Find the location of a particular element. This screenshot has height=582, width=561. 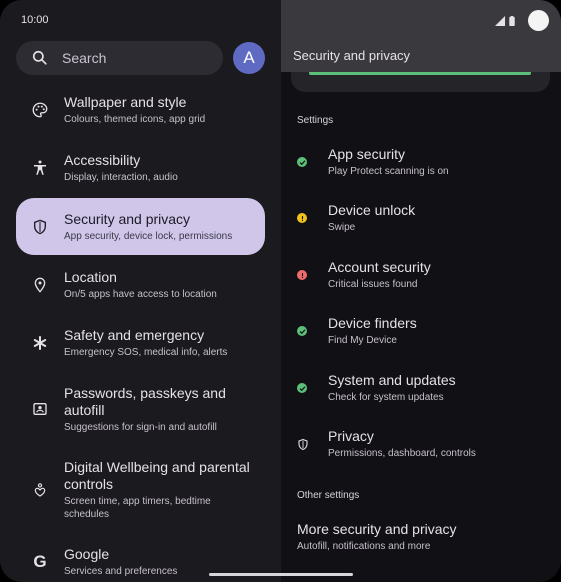

detail-item-account-security: Account security Critical issues found is located at coordinates (422, 275).